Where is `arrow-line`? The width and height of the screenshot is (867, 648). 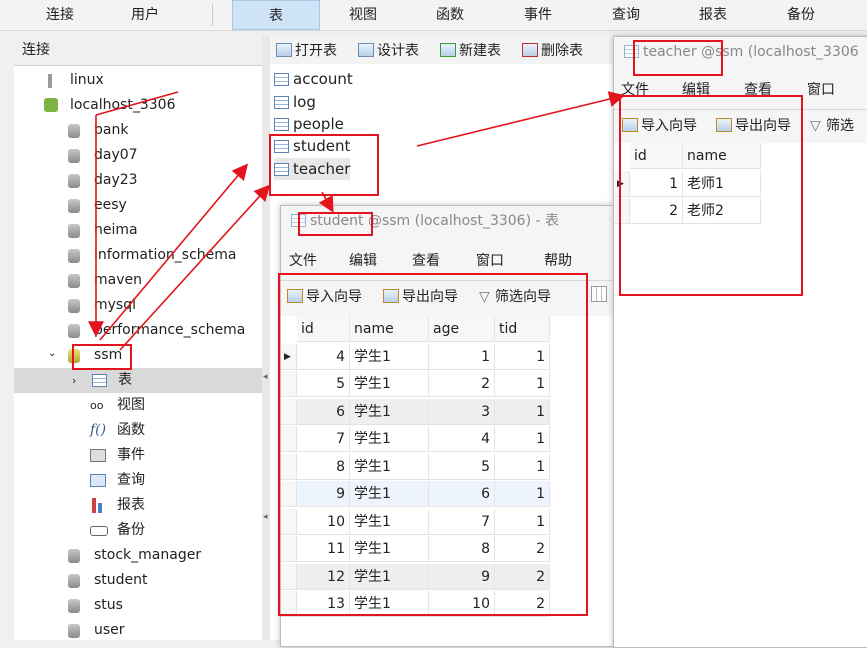
arrow-line is located at coordinates (137, 103).